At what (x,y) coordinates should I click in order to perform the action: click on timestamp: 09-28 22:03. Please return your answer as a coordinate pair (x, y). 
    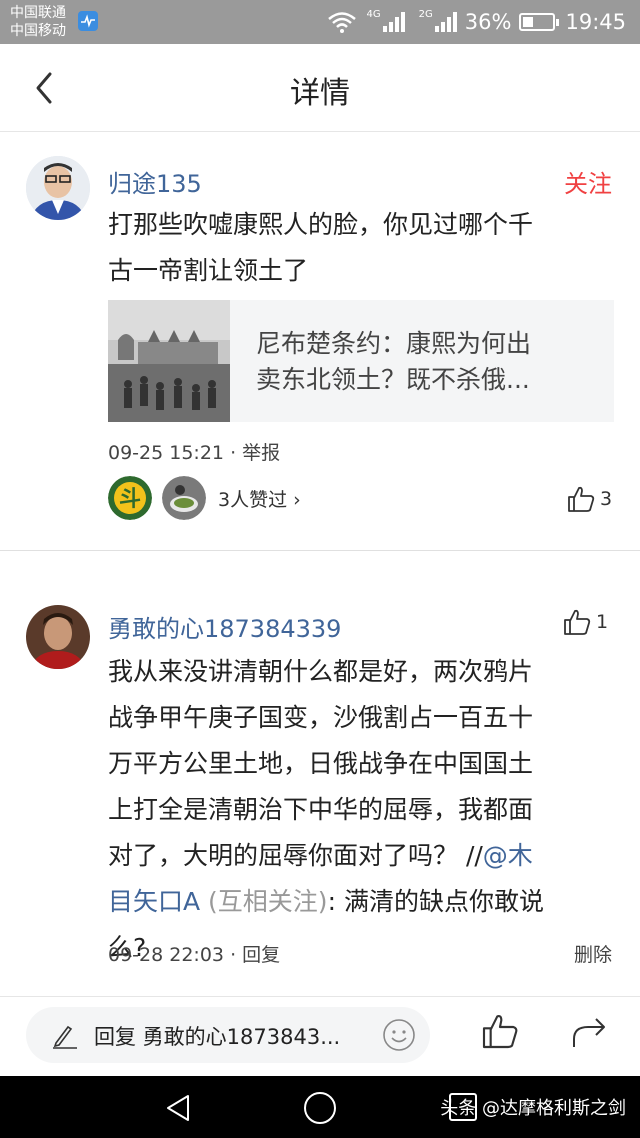
    Looking at the image, I should click on (166, 955).